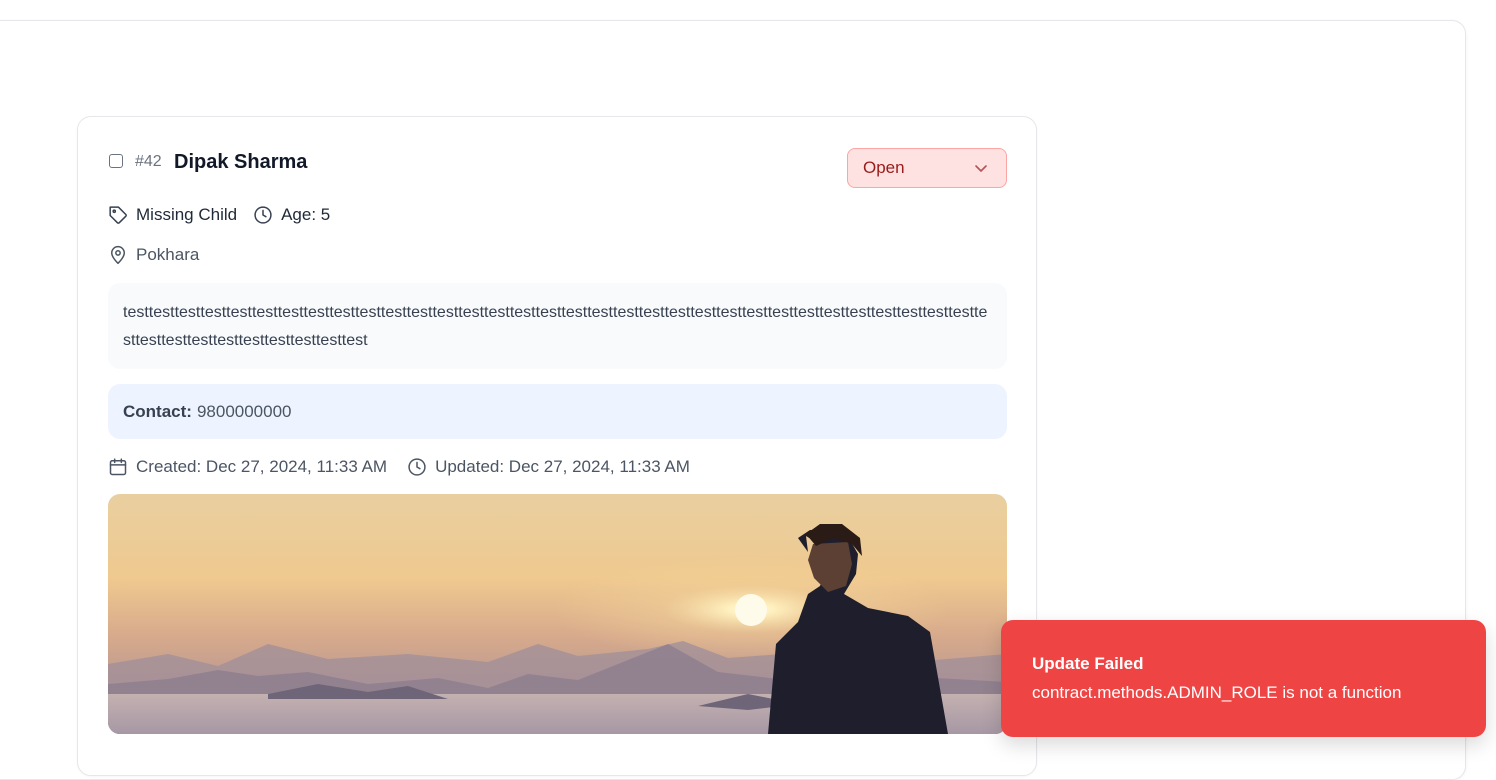 The width and height of the screenshot is (1496, 780). I want to click on location-row: Pokhara, so click(153, 255).